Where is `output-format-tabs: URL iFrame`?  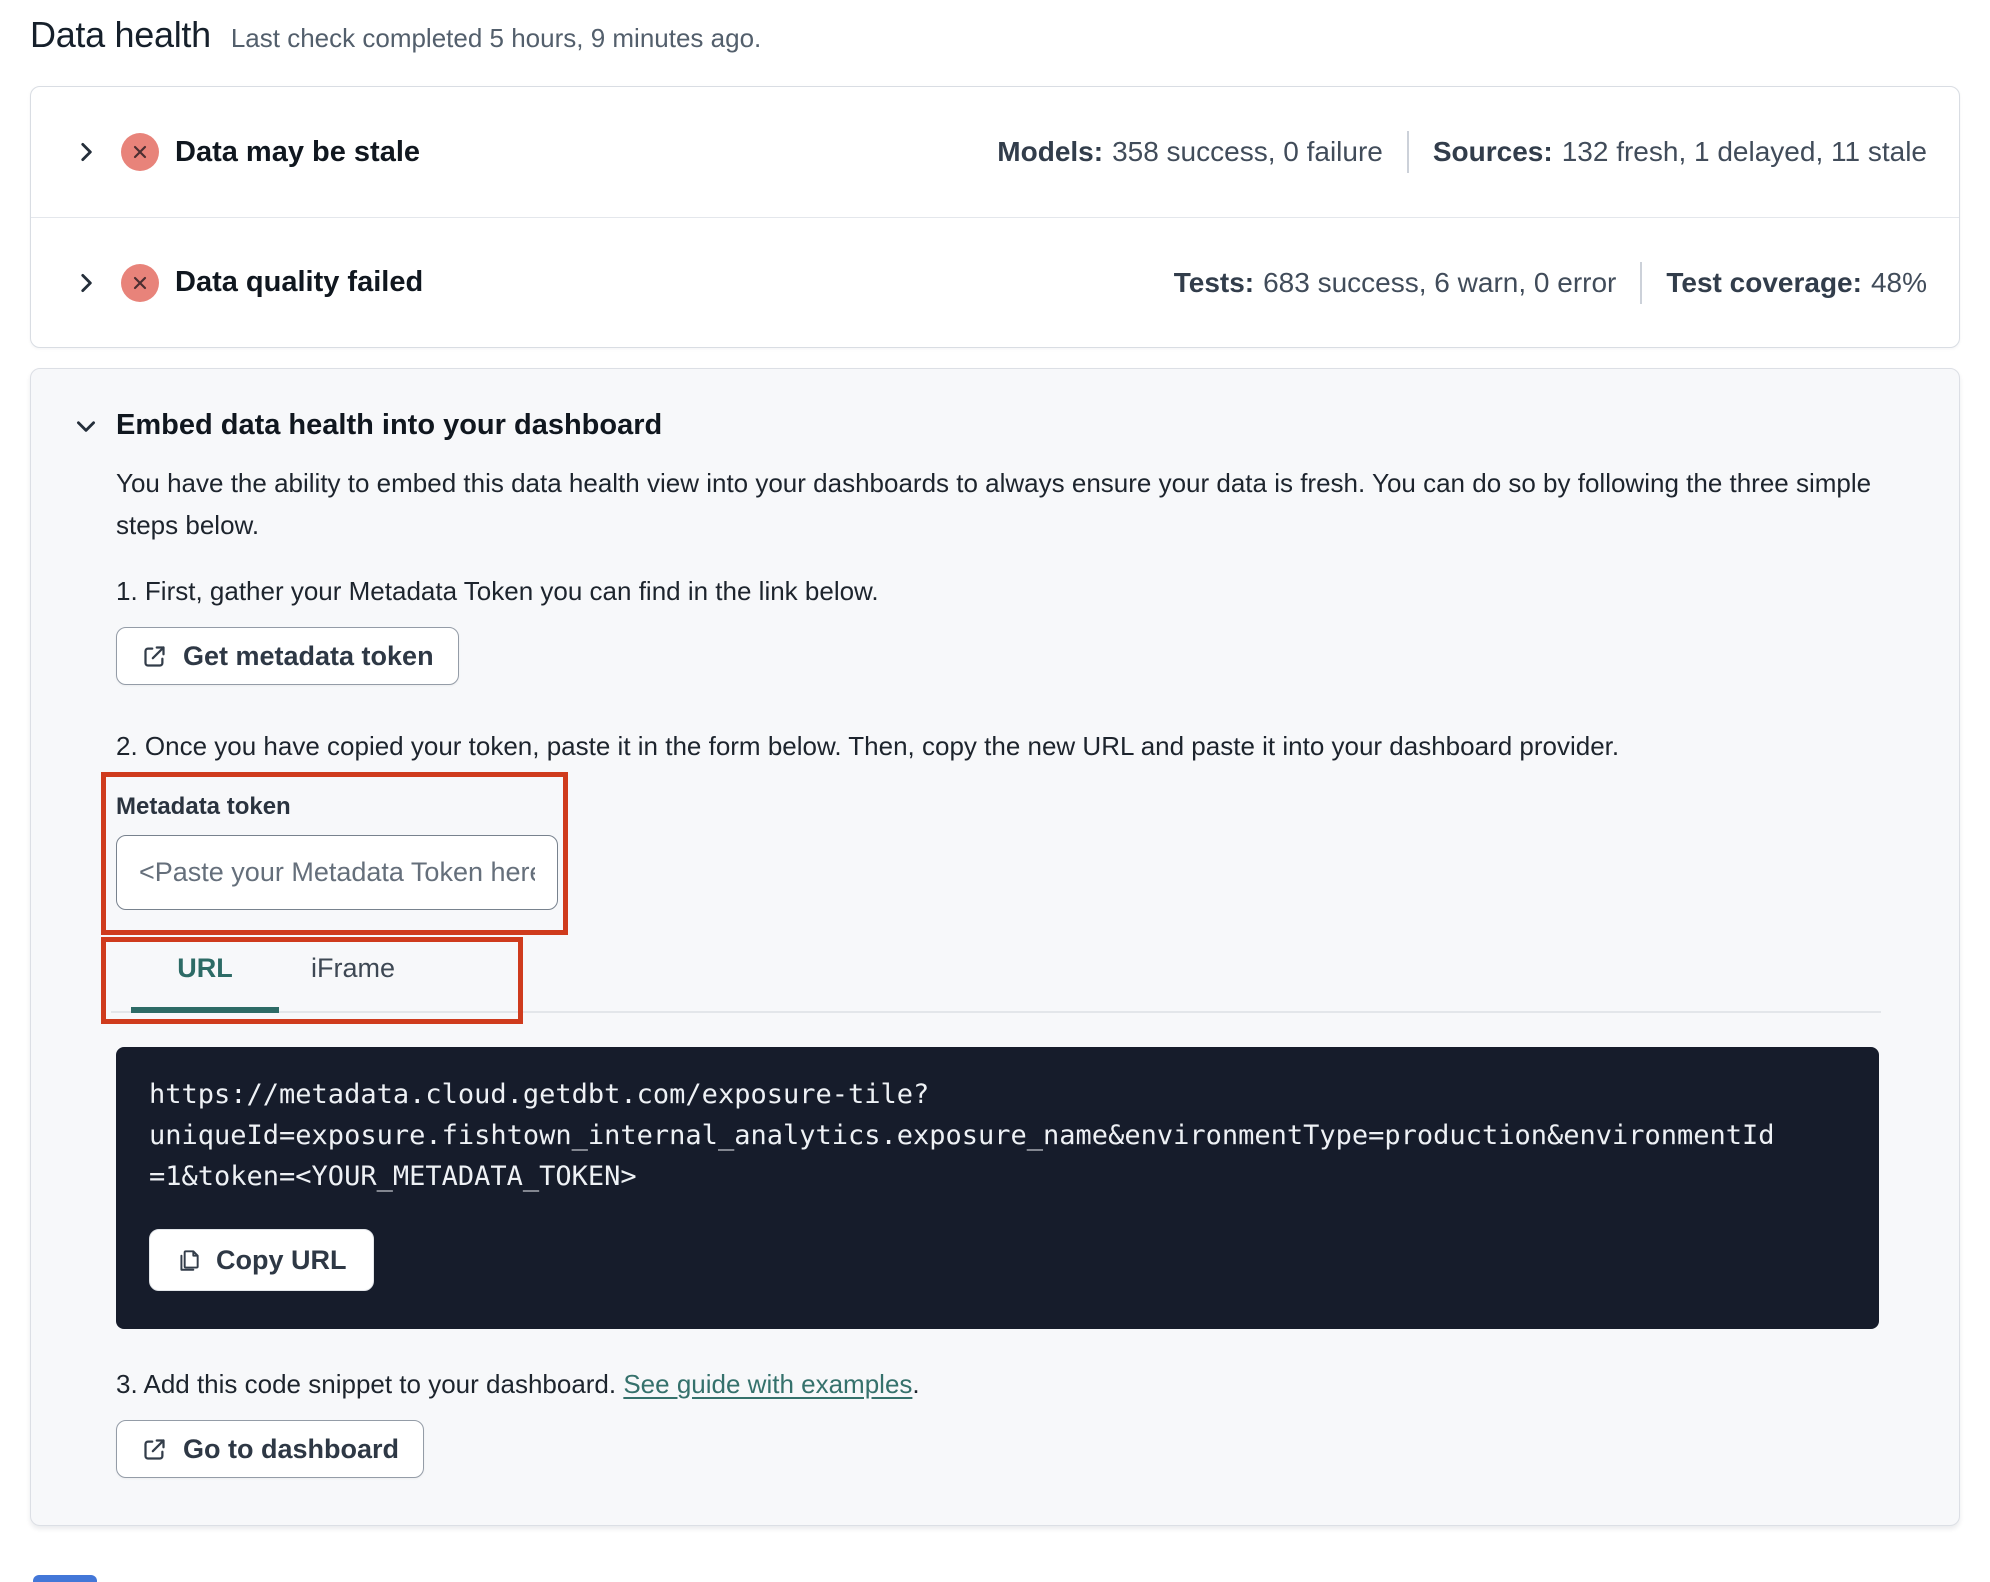 output-format-tabs: URL iFrame is located at coordinates (279, 965).